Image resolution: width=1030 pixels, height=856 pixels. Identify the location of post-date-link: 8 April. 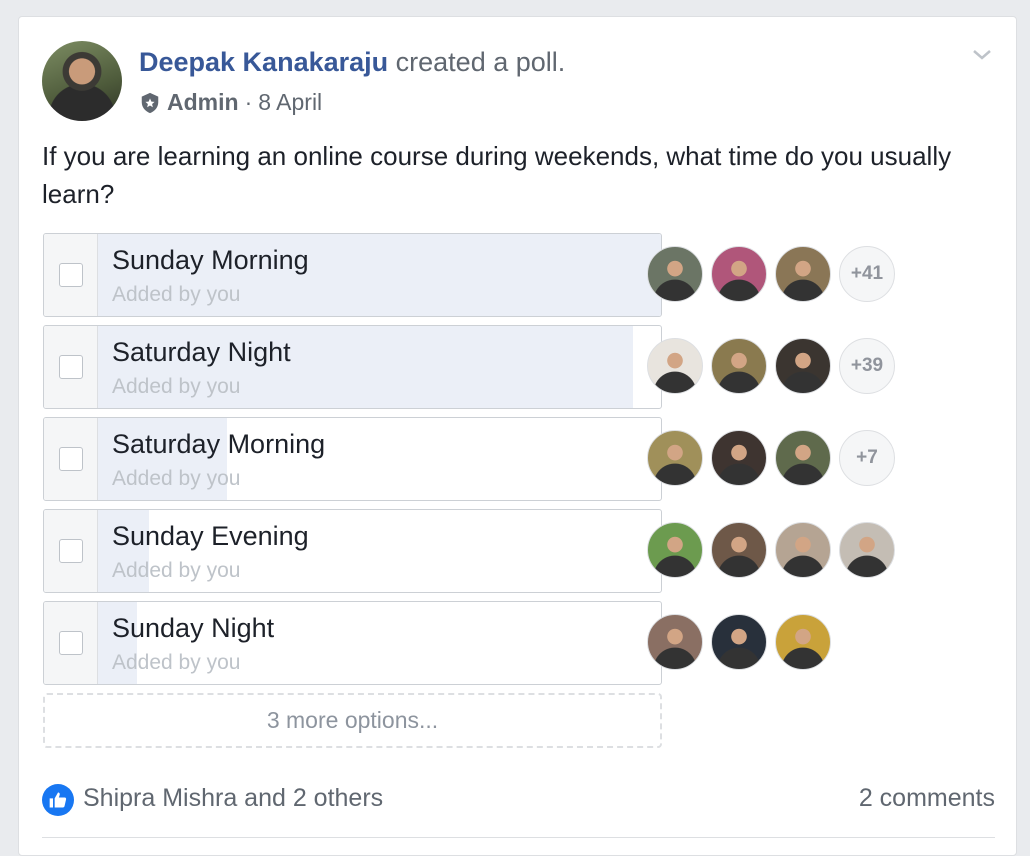
(290, 102).